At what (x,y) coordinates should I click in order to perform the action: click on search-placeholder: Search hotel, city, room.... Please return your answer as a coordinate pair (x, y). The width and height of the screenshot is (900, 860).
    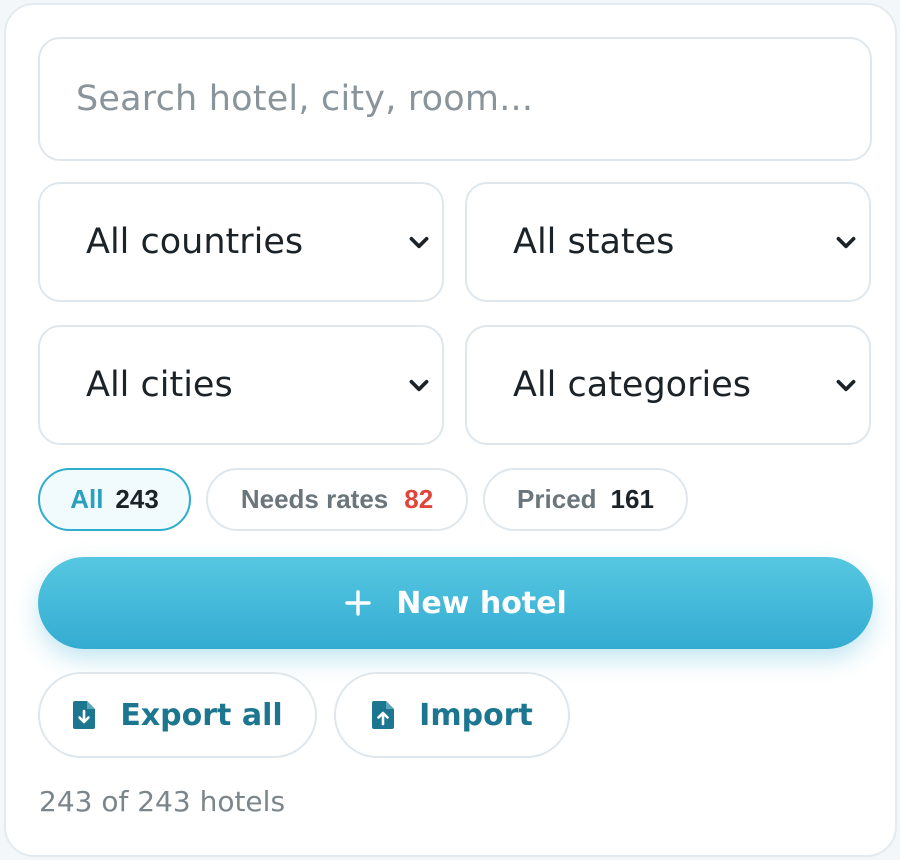
    Looking at the image, I should click on (305, 99).